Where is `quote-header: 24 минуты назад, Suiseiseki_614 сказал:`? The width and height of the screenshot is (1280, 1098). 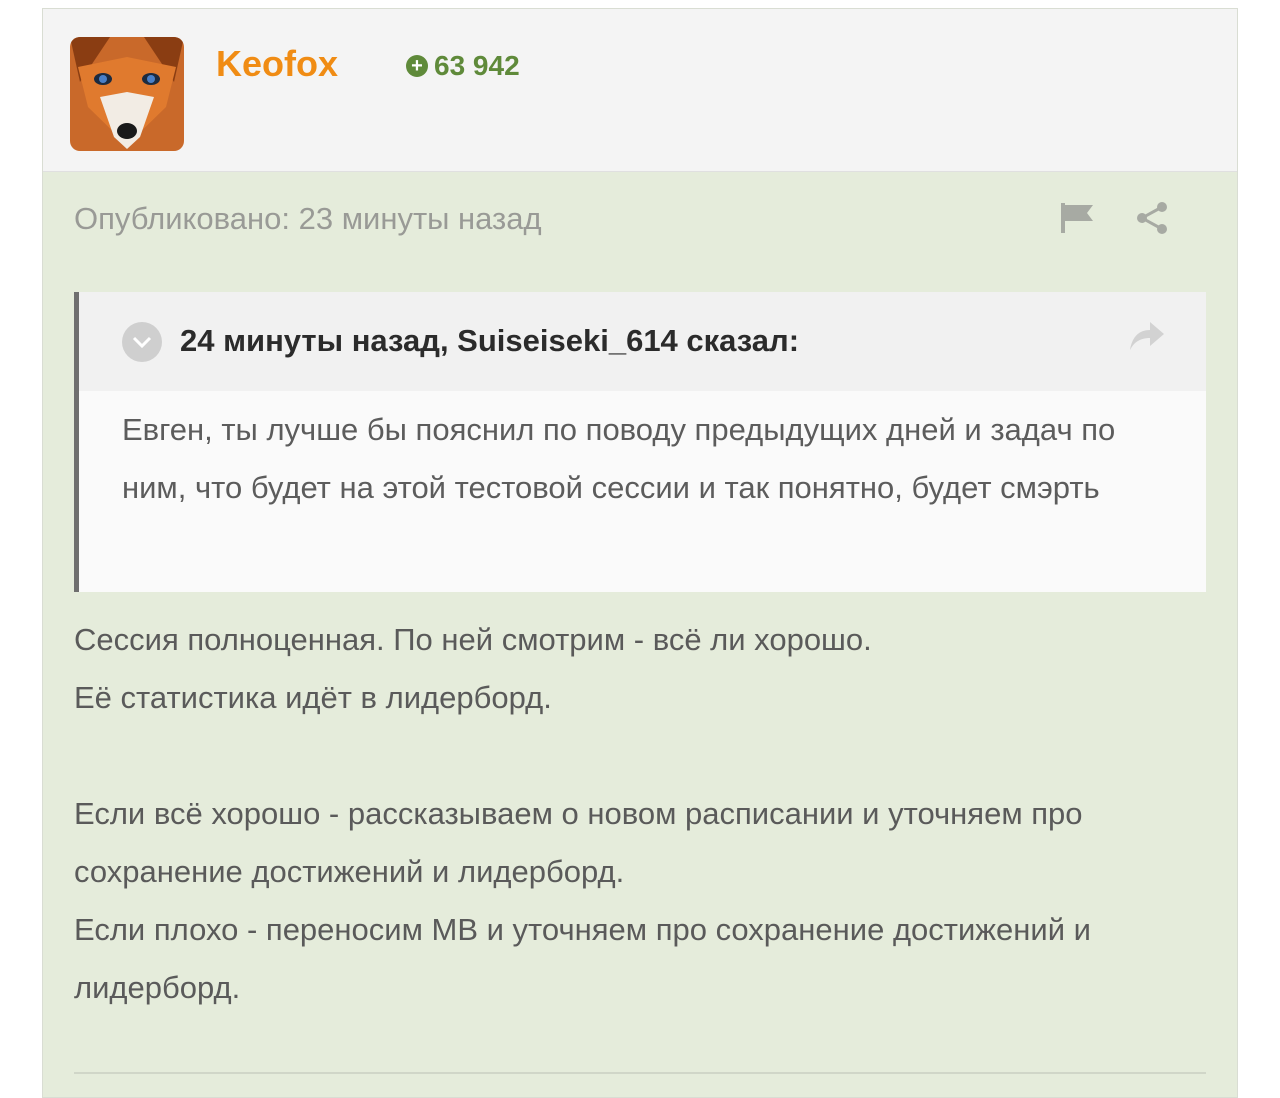
quote-header: 24 минуты назад, Suiseiseki_614 сказал: is located at coordinates (642, 341).